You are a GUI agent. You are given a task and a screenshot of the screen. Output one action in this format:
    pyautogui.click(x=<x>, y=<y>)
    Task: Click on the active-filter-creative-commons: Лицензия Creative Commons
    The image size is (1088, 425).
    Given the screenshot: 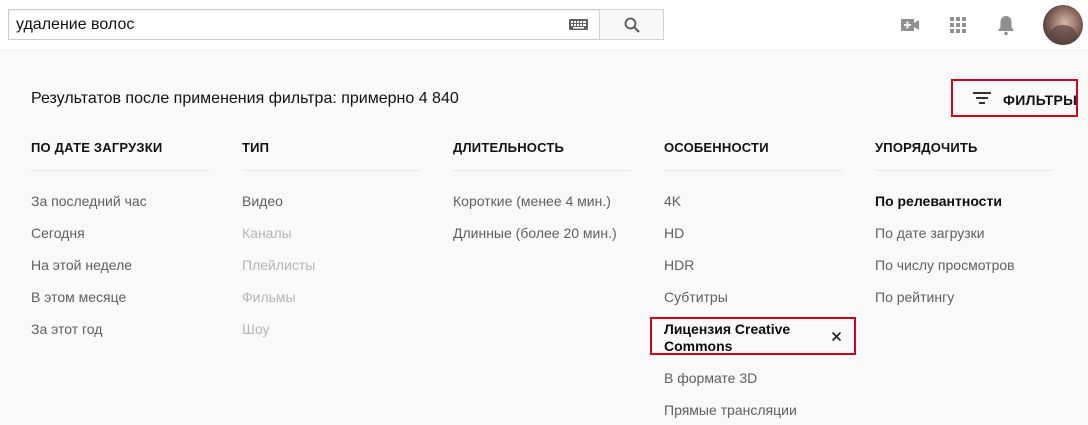 What is the action you would take?
    pyautogui.click(x=753, y=336)
    